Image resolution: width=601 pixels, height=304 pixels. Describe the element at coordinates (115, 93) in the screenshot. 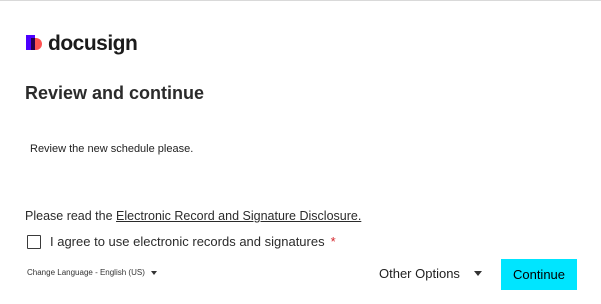

I see `page-title: Review and continue` at that location.